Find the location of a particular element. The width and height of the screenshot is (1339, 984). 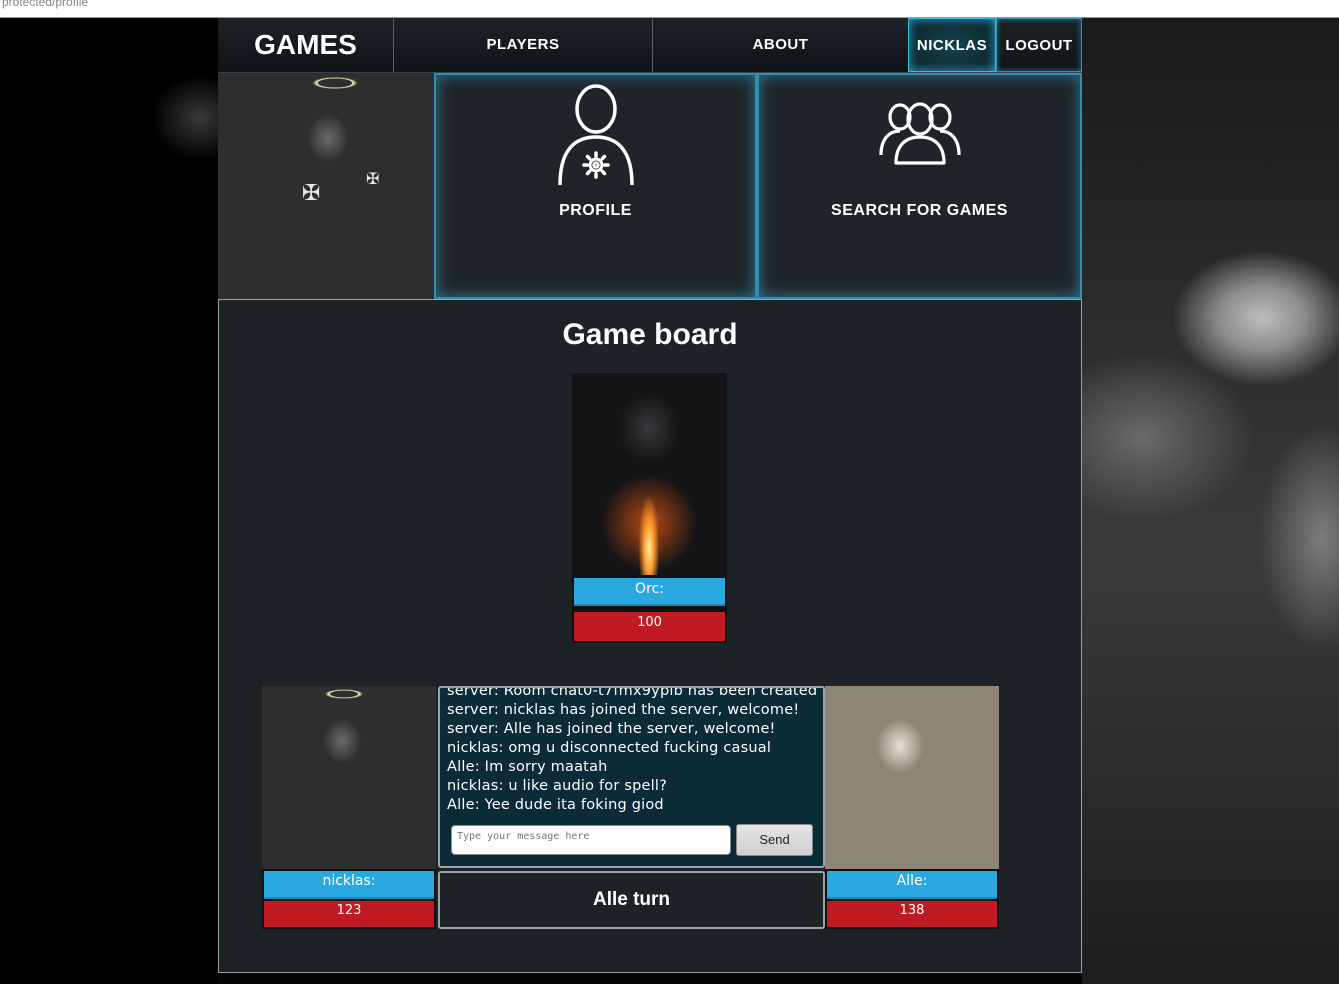

player-left-name: nicklas: is located at coordinates (349, 885).